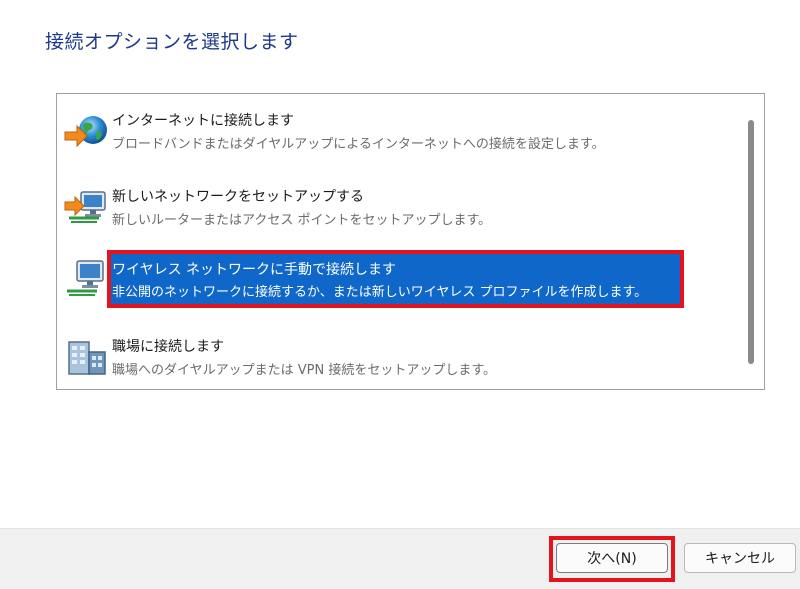 The image size is (800, 589). What do you see at coordinates (168, 347) in the screenshot?
I see `option-title: 職場に接続します` at bounding box center [168, 347].